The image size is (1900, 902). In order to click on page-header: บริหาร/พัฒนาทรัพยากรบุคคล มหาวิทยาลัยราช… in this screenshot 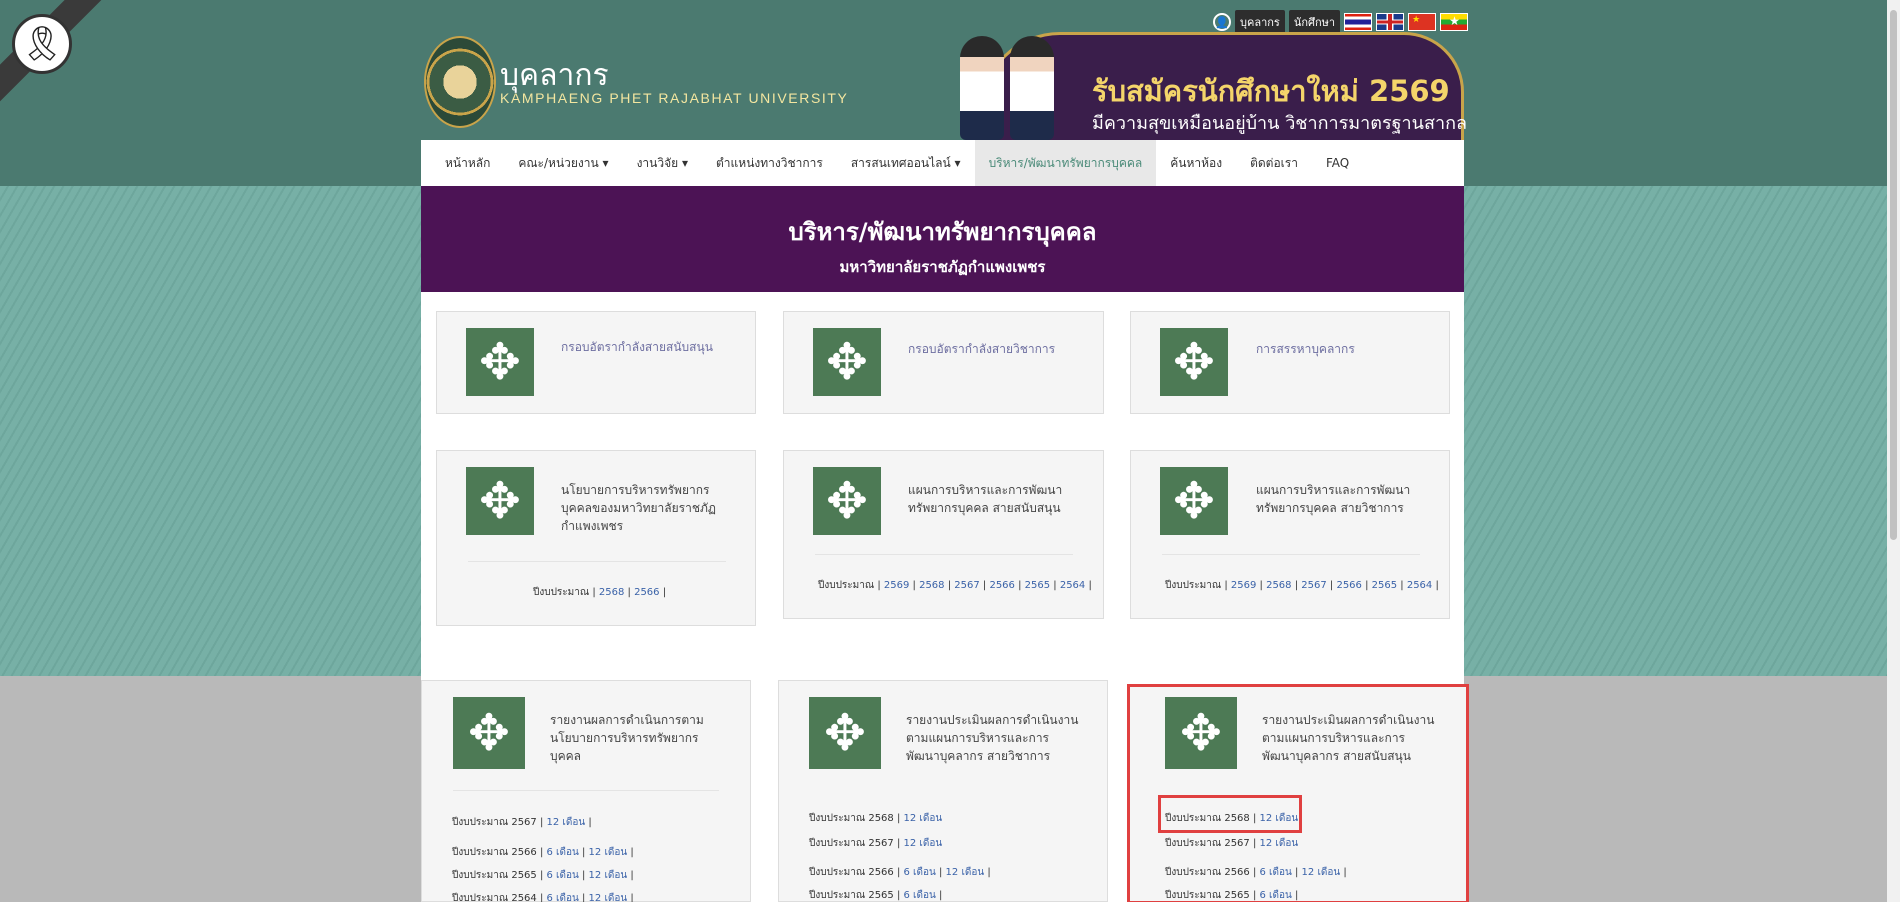, I will do `click(942, 239)`.